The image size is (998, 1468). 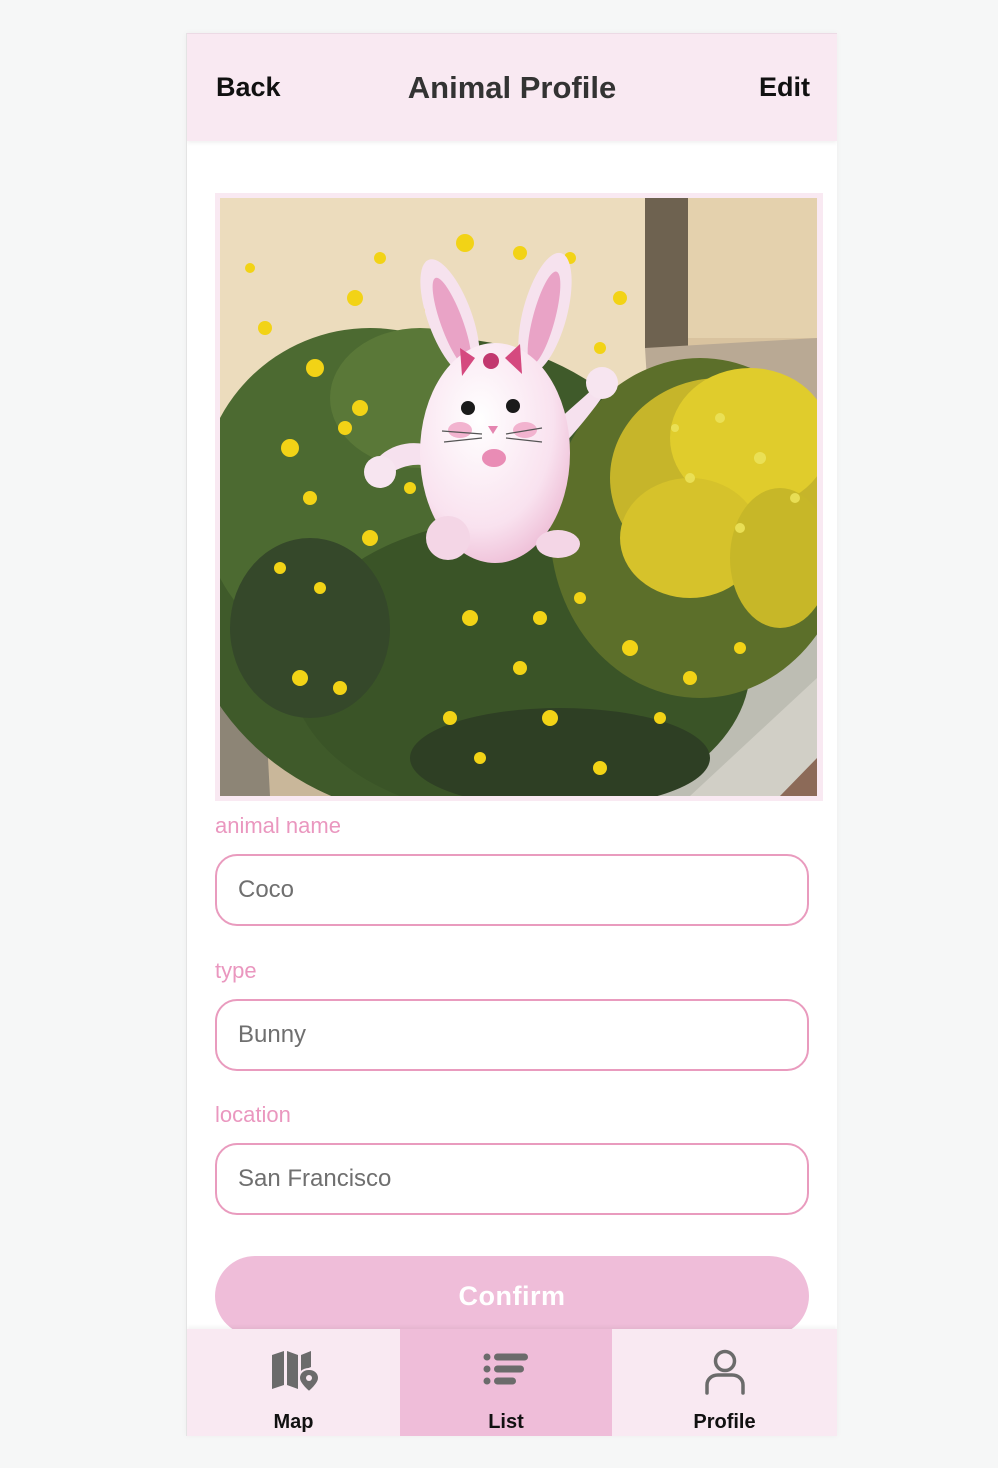 I want to click on person-icon, so click(x=724, y=1374).